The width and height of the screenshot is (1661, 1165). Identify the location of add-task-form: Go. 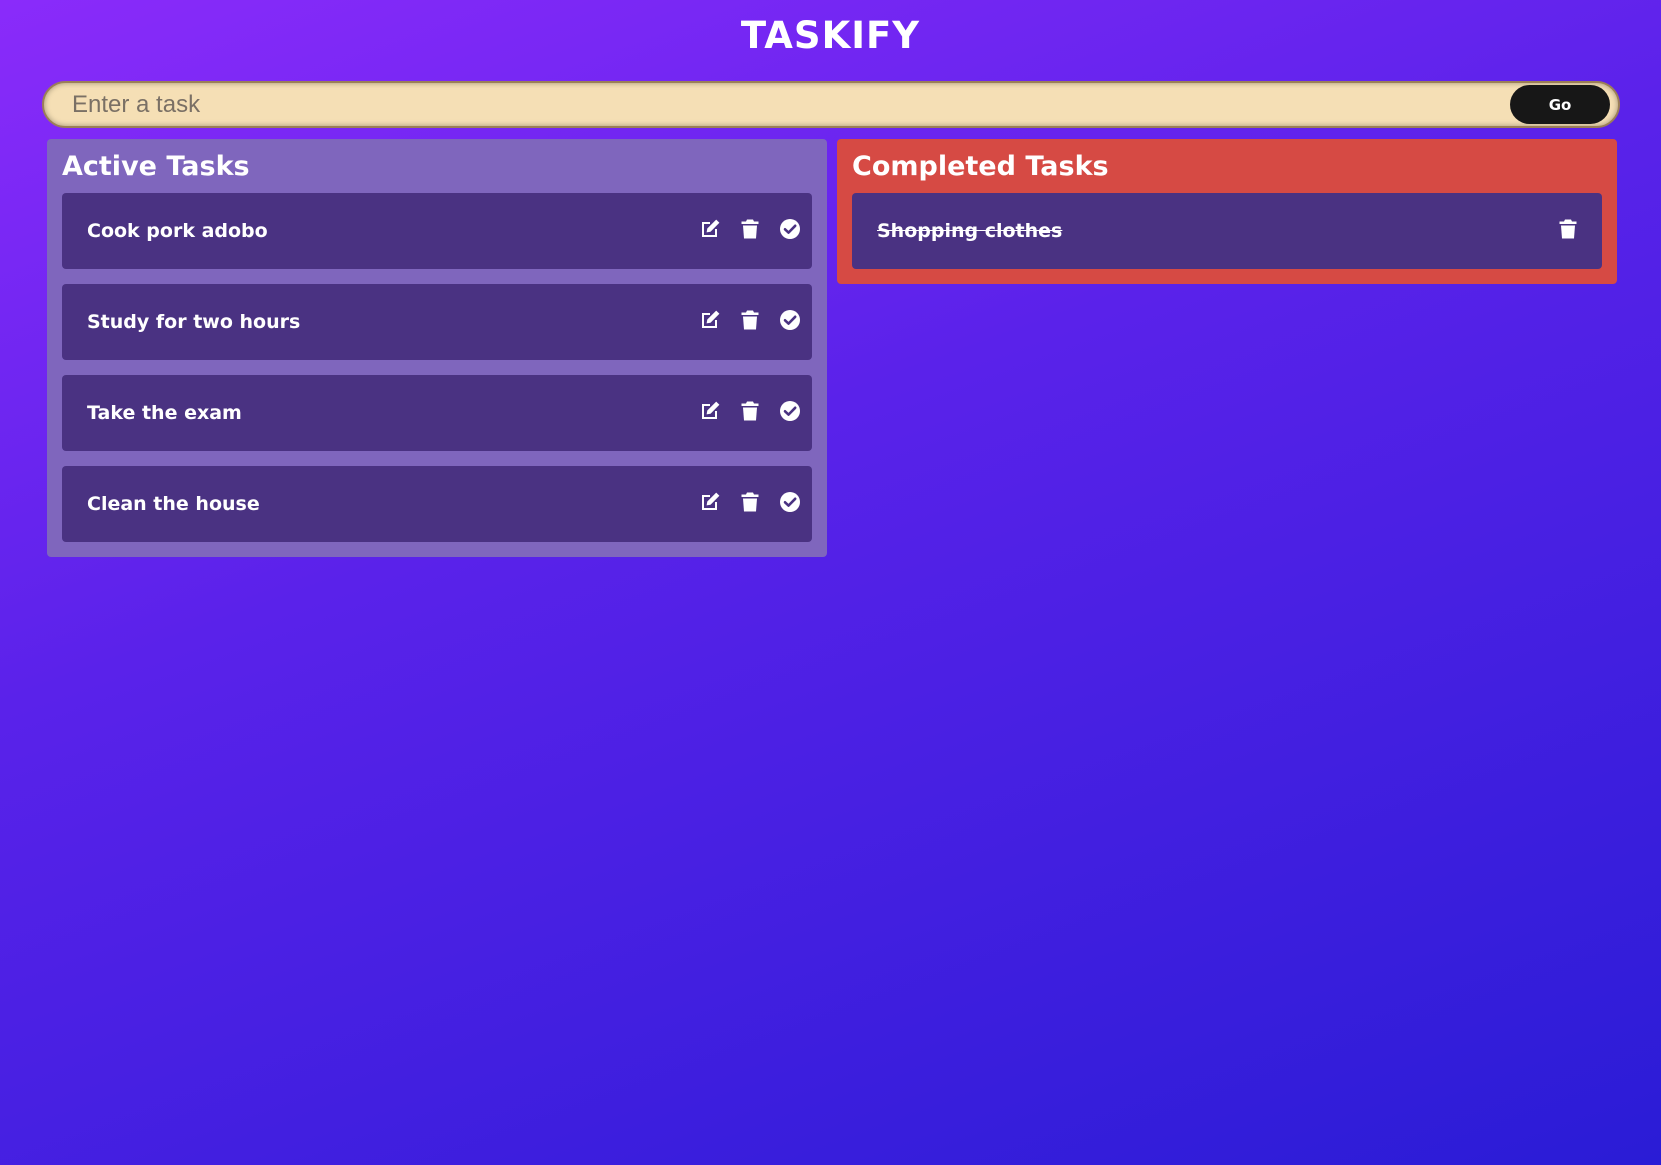
(831, 104).